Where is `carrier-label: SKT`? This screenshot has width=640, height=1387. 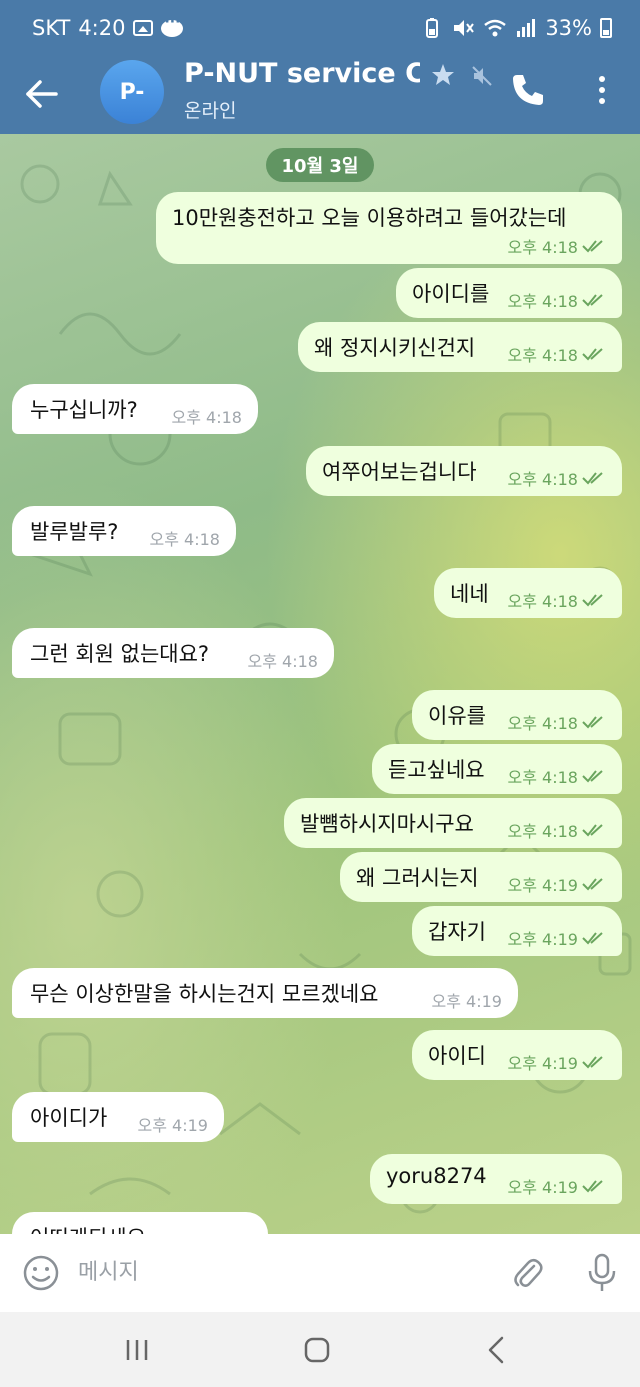 carrier-label: SKT is located at coordinates (51, 28).